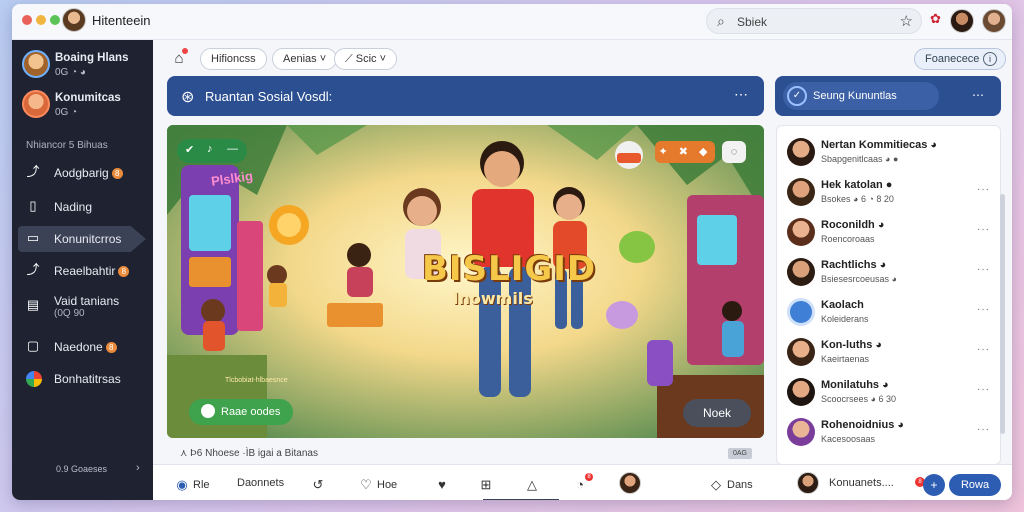  I want to click on list-item: Kaolach Koleiderans ···, so click(888, 312).